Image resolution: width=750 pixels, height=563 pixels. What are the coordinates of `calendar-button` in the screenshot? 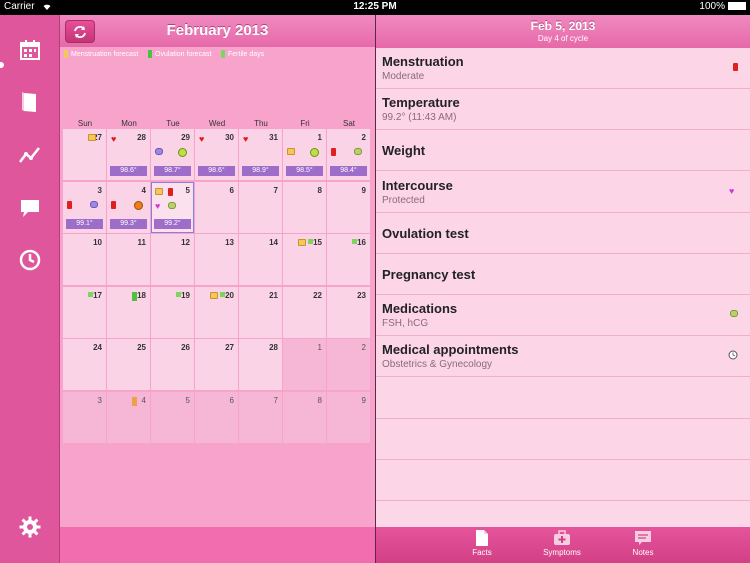 It's located at (30, 50).